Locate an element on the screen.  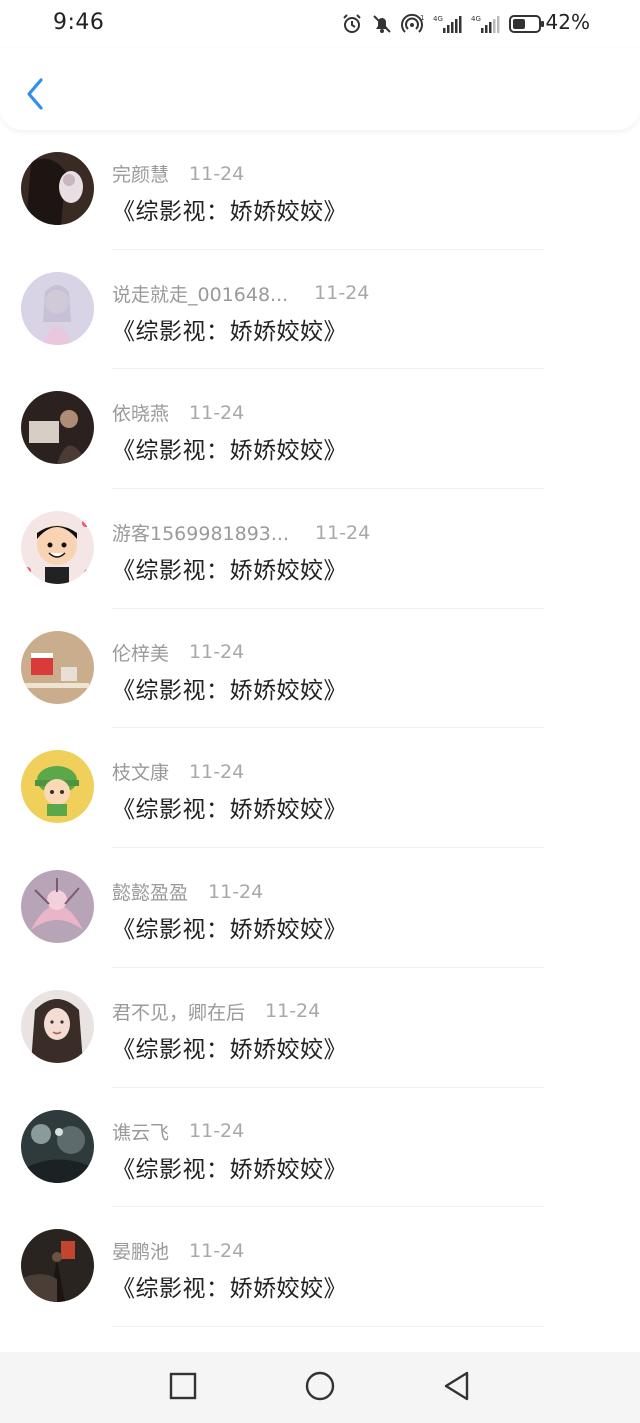
author-name: 枝文康 is located at coordinates (141, 773).